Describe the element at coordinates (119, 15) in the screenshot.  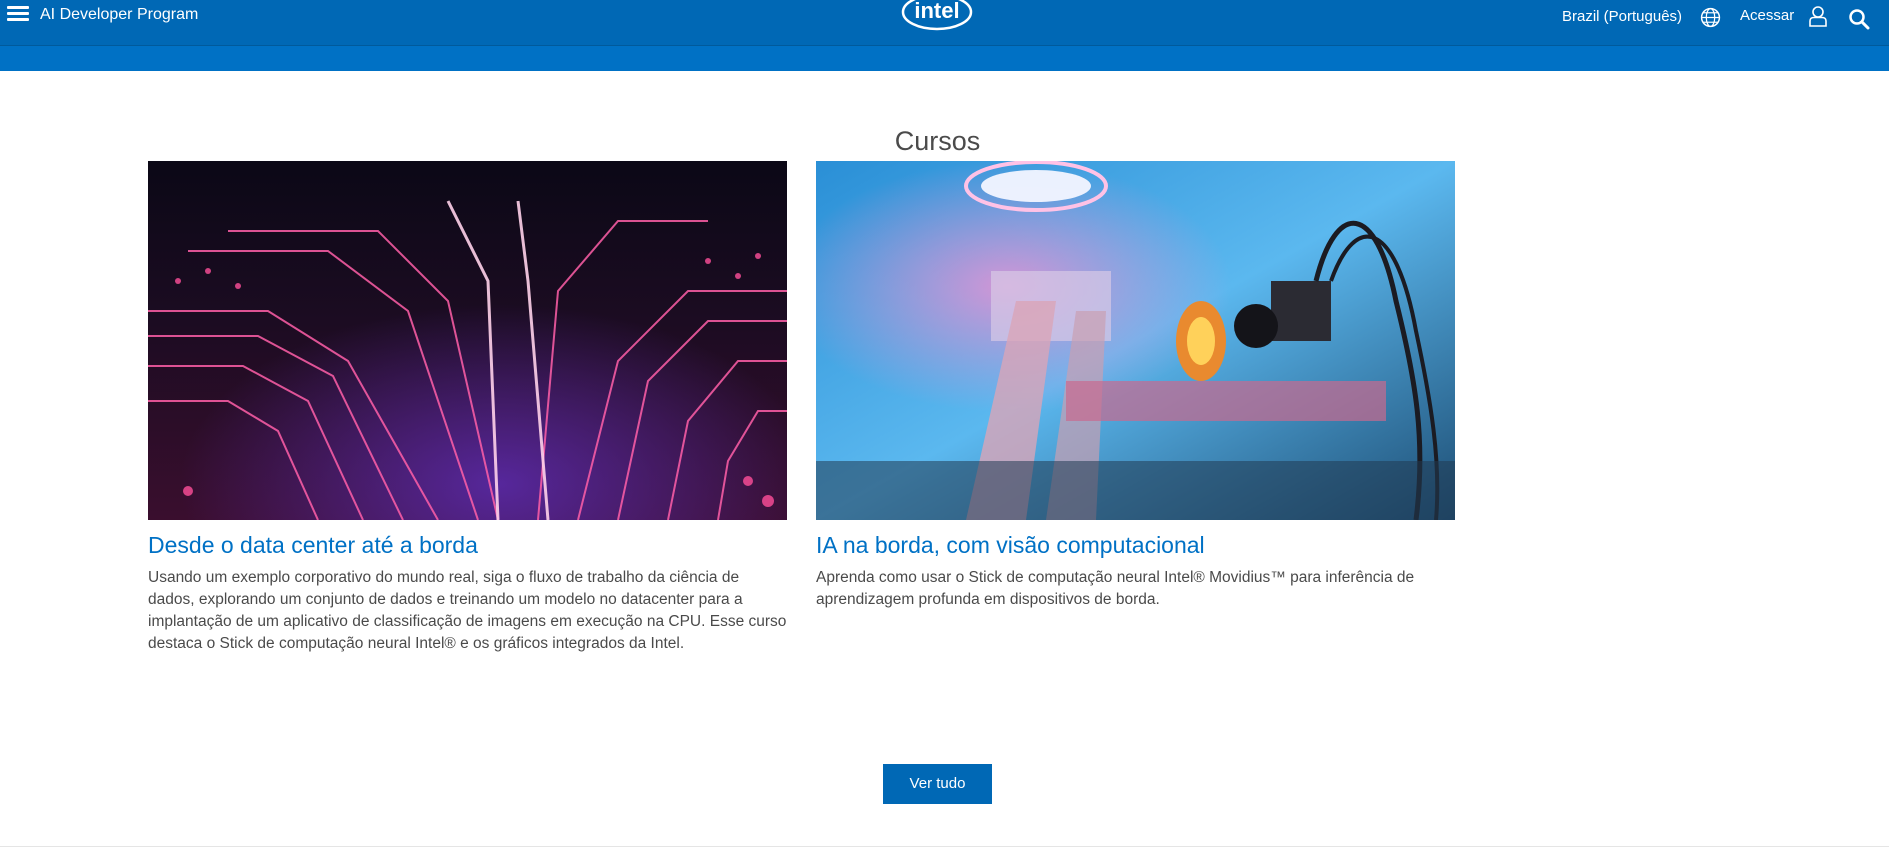
I see `program-name: AI Developer Program` at that location.